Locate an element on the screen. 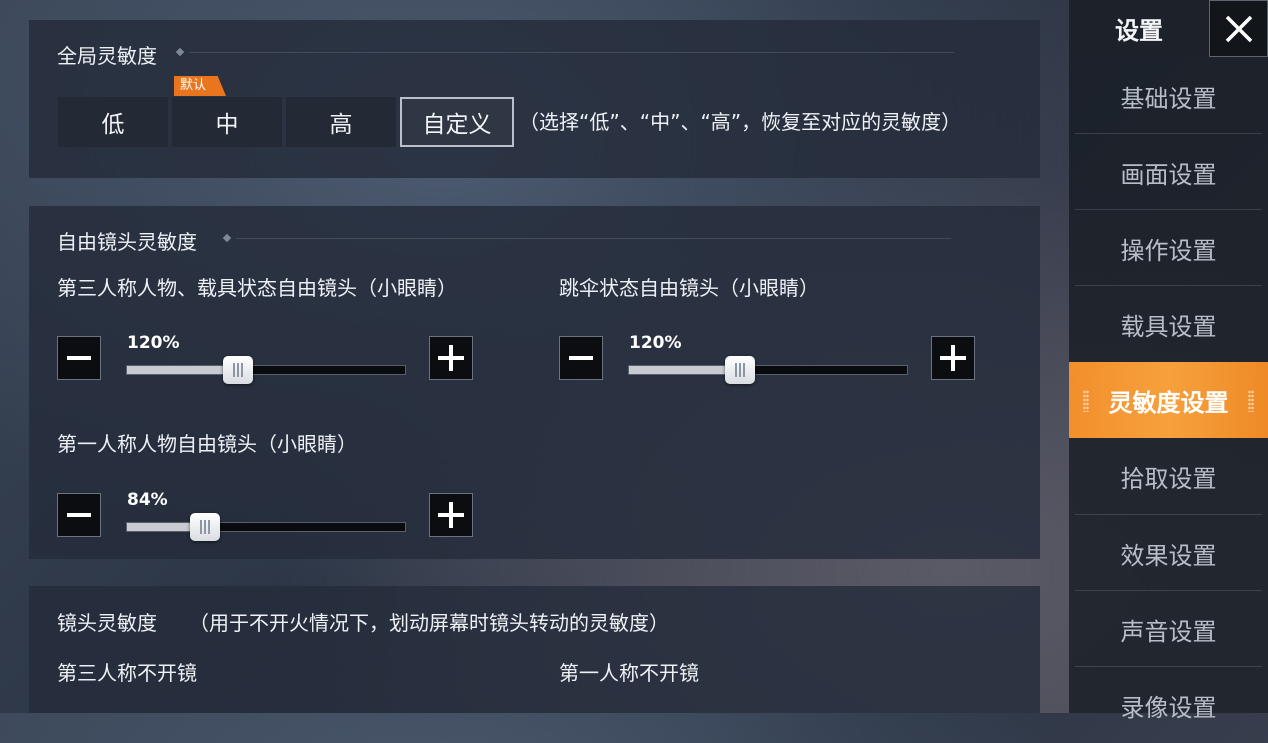 This screenshot has height=743, width=1268. grip-right-icon is located at coordinates (1251, 401).